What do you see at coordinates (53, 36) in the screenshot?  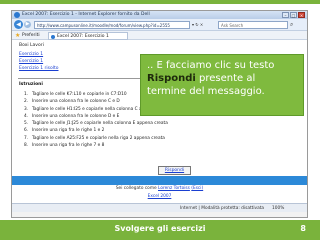 I see `page-icon` at bounding box center [53, 36].